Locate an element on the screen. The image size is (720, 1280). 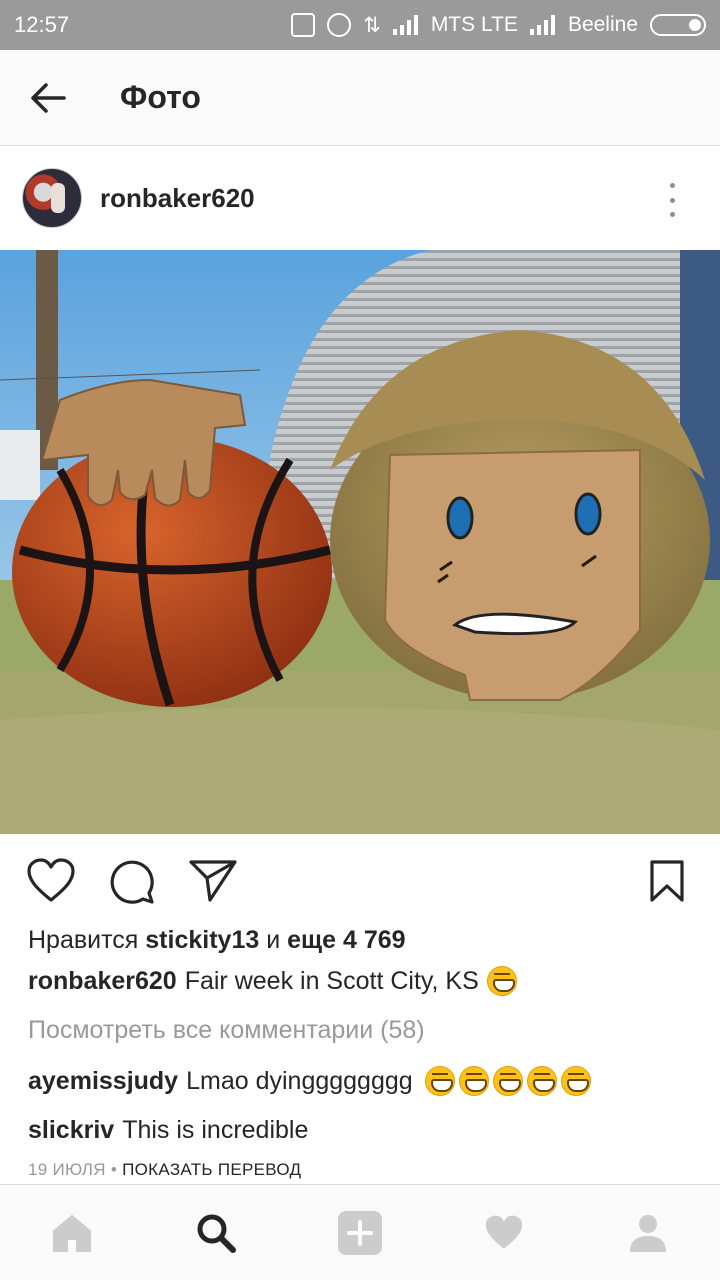
caption-username: ronbaker620 is located at coordinates (102, 981).